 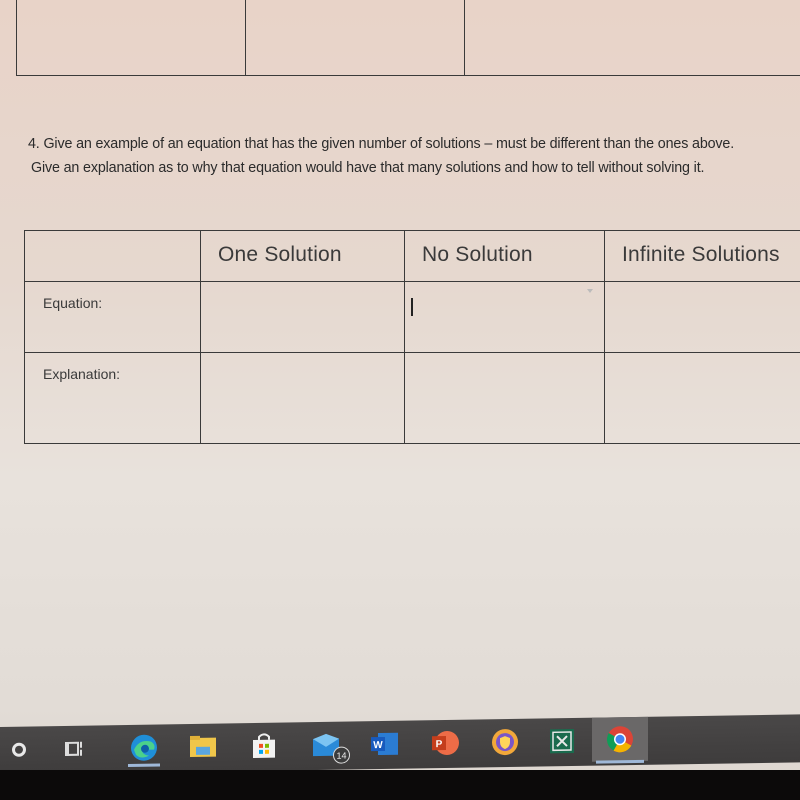 I want to click on explanation-label: Explanation:, so click(x=82, y=374).